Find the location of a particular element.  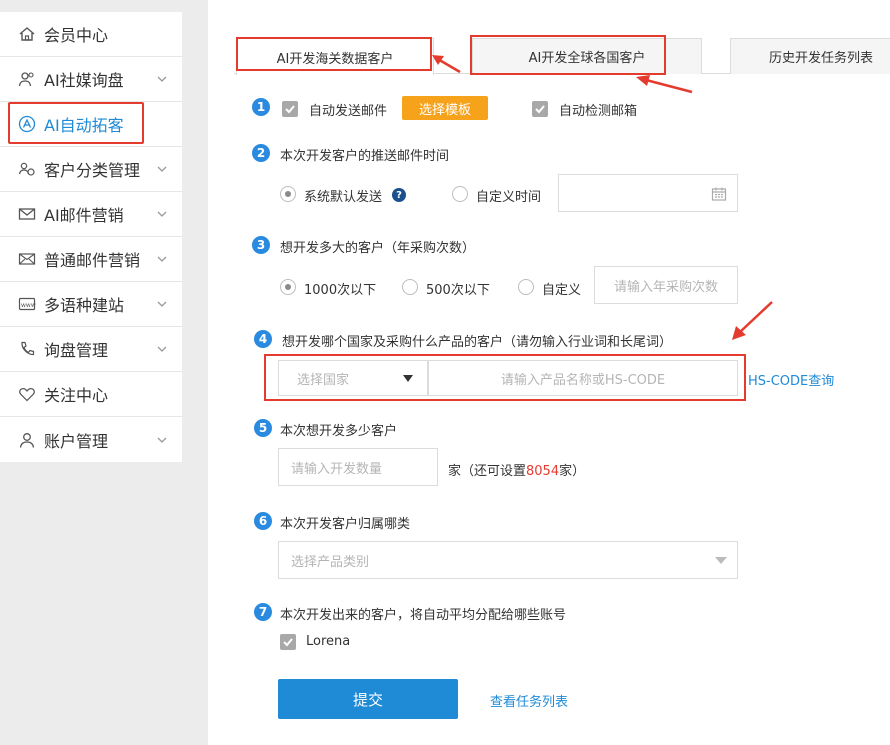

send-default-radio is located at coordinates (288, 194).